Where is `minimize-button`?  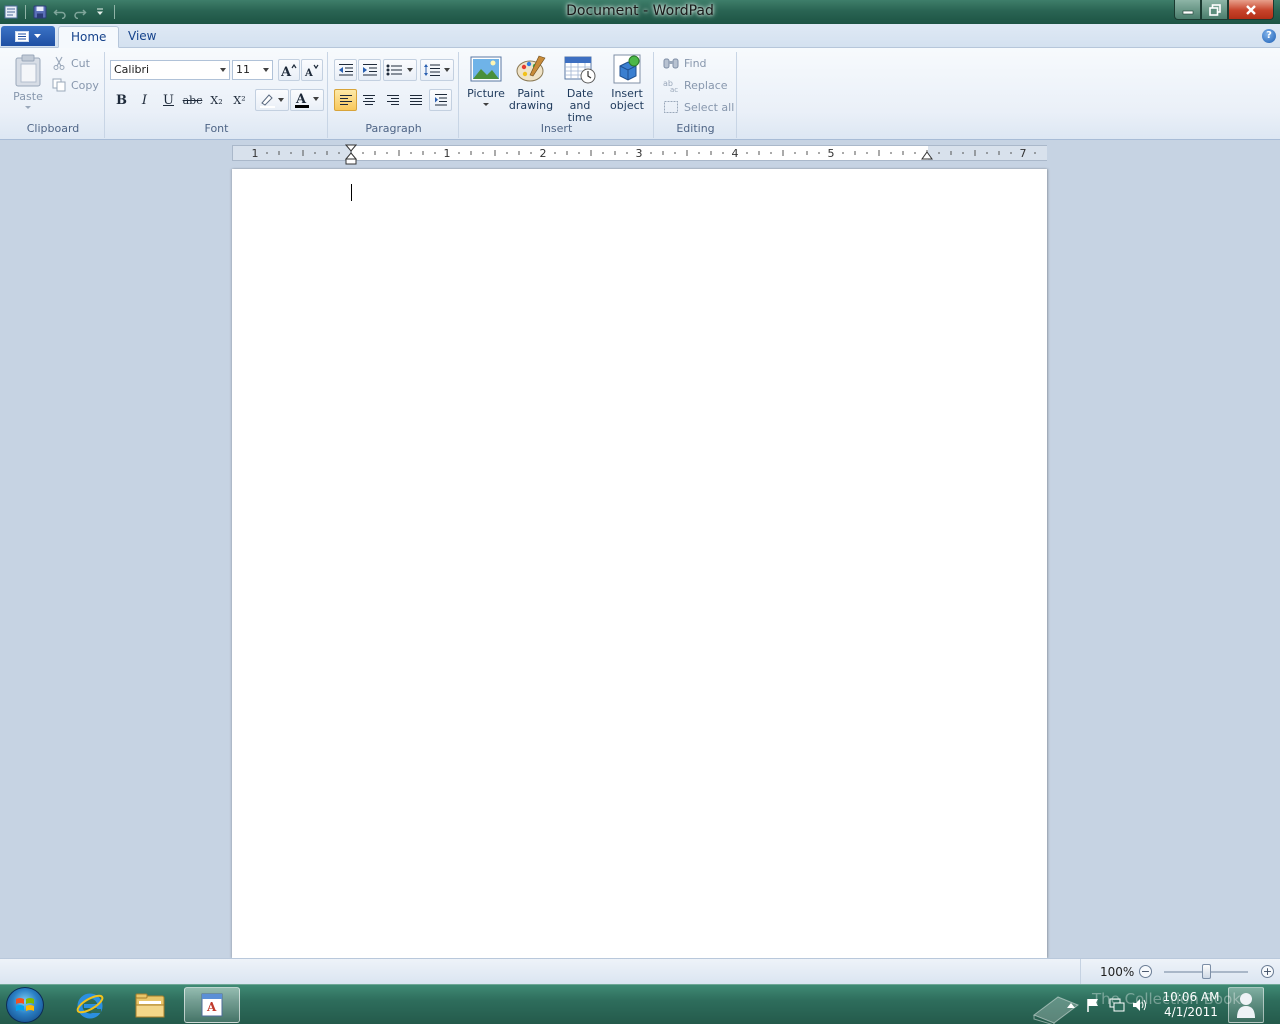 minimize-button is located at coordinates (1187, 10).